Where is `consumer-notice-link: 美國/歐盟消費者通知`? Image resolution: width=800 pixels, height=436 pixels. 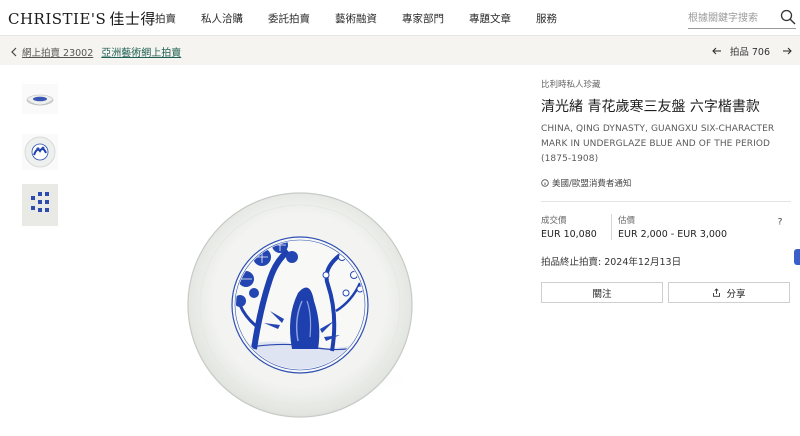
consumer-notice-link: 美國/歐盟消費者通知 is located at coordinates (666, 183).